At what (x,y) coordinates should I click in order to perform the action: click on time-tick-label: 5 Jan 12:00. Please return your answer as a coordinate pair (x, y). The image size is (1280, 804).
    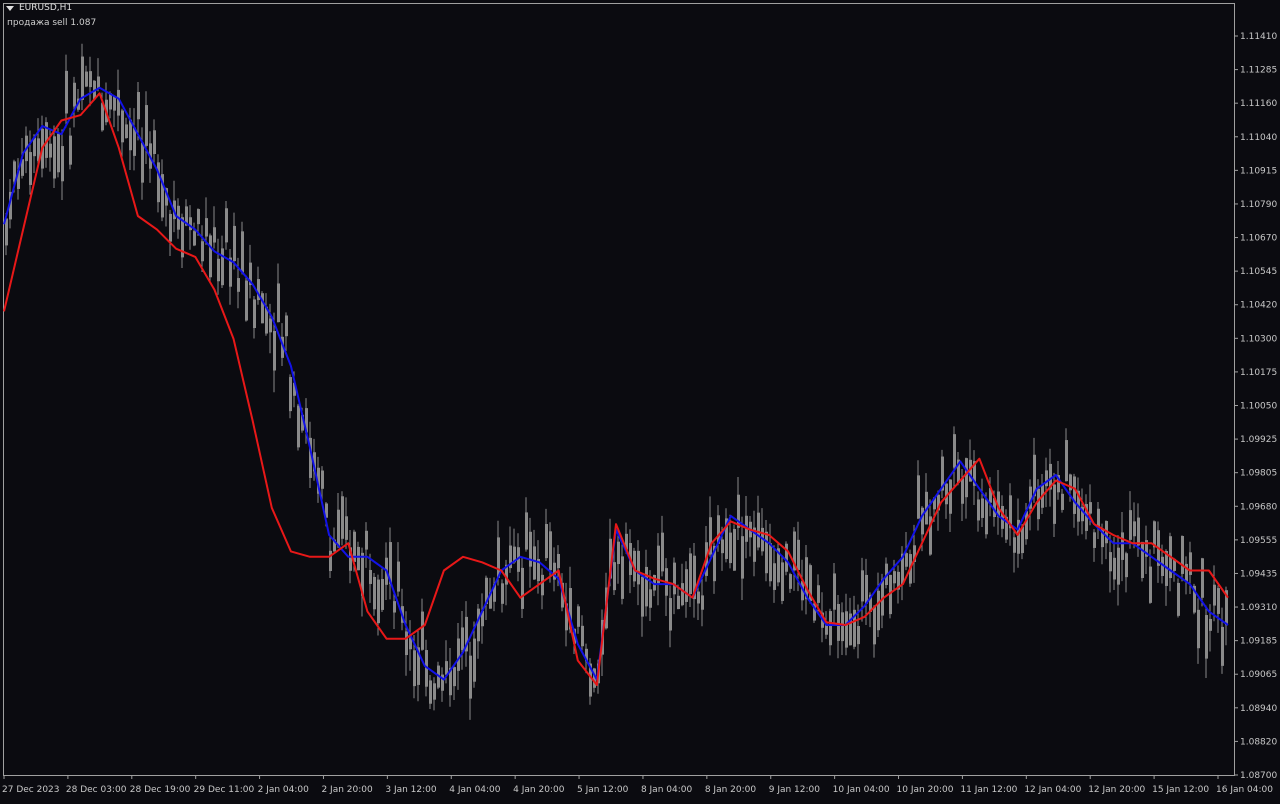
    Looking at the image, I should click on (603, 790).